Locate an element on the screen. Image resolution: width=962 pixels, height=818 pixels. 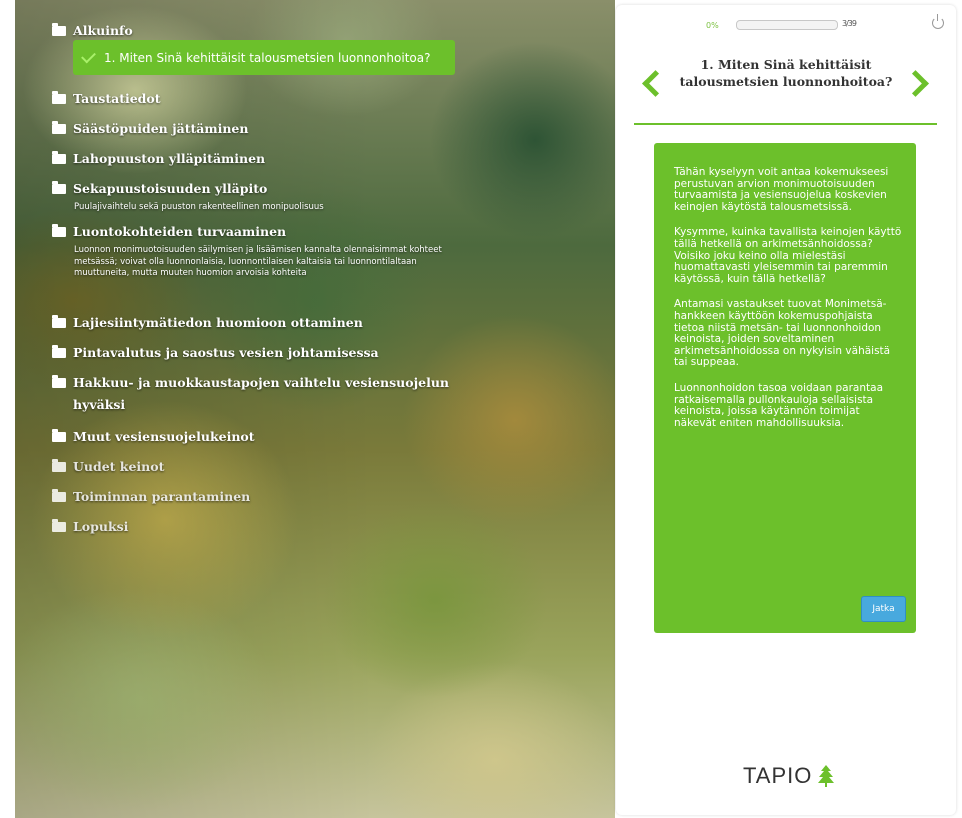
nav-section-toiminnan-parantaminen: Toiminnan parantaminen is located at coordinates (151, 496).